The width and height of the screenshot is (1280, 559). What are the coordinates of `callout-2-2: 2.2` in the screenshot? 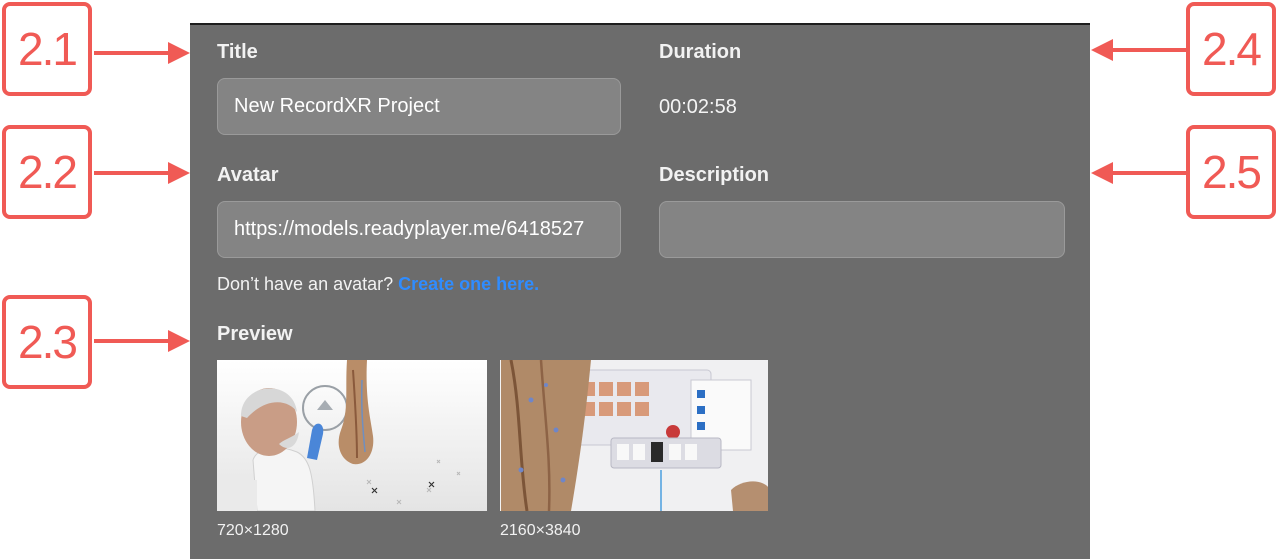 It's located at (47, 172).